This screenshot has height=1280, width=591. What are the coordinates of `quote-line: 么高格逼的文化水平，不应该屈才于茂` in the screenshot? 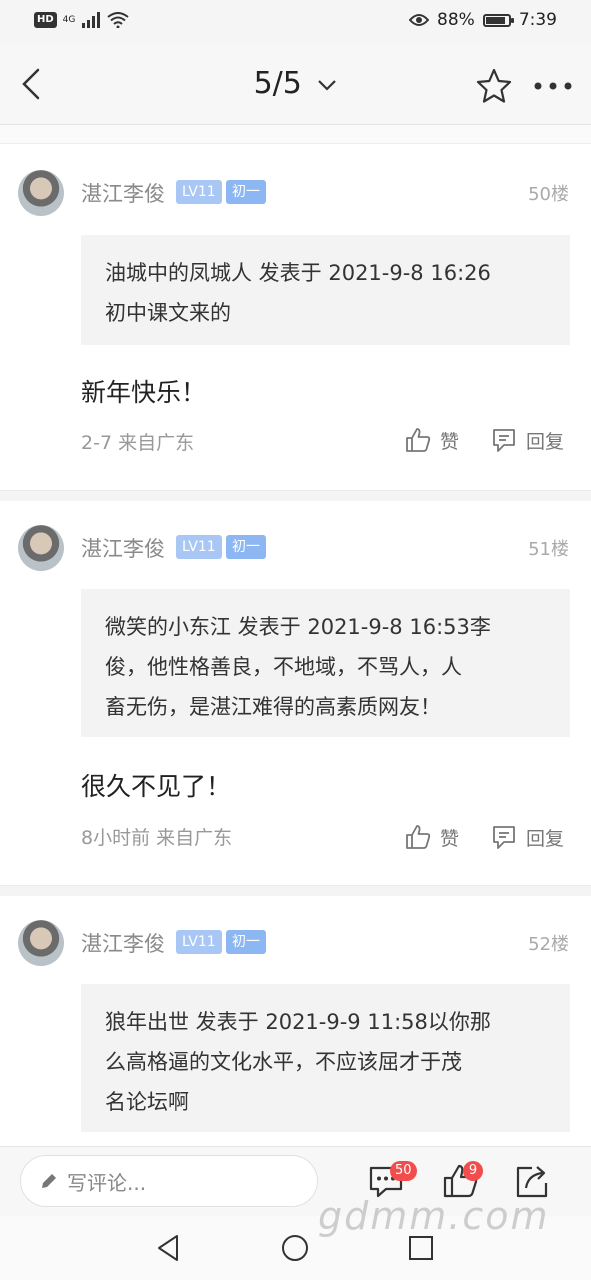 It's located at (283, 1062).